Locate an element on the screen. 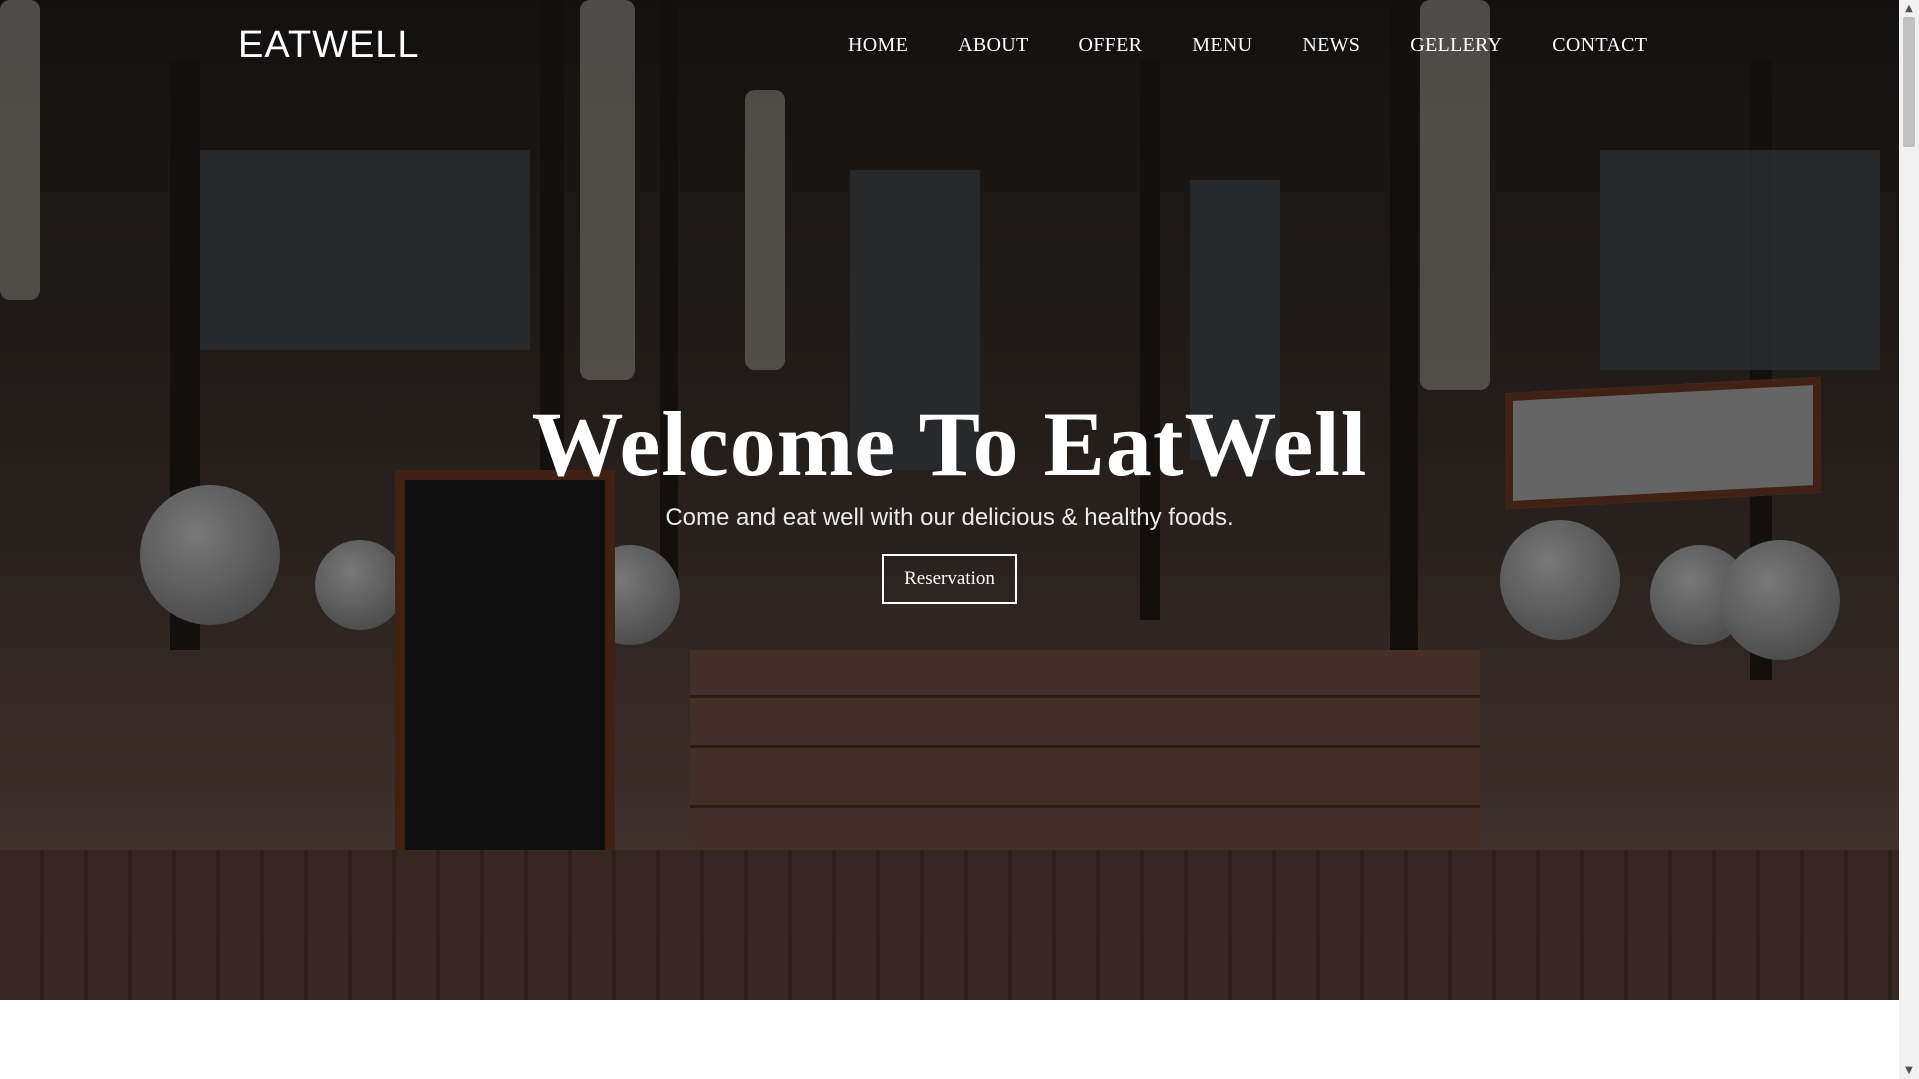 The width and height of the screenshot is (1919, 1079). nav-menu-link: MENU is located at coordinates (1222, 45).